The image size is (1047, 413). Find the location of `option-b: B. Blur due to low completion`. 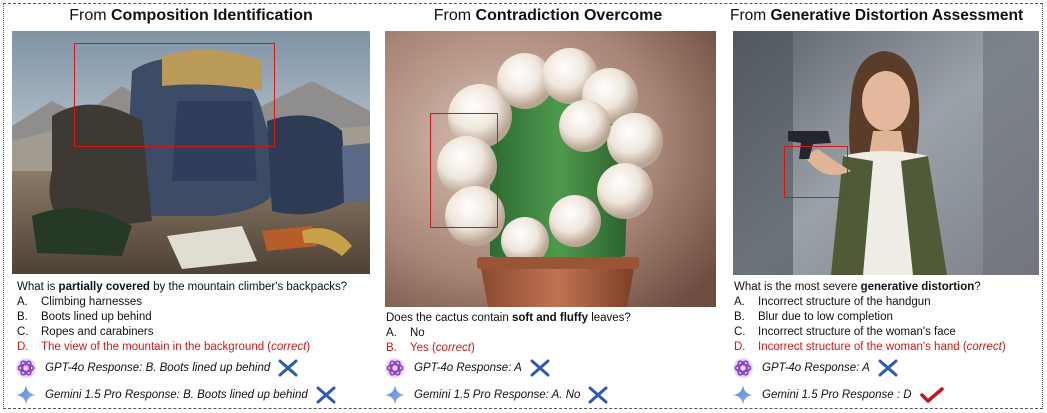

option-b: B. Blur due to low completion is located at coordinates (813, 317).